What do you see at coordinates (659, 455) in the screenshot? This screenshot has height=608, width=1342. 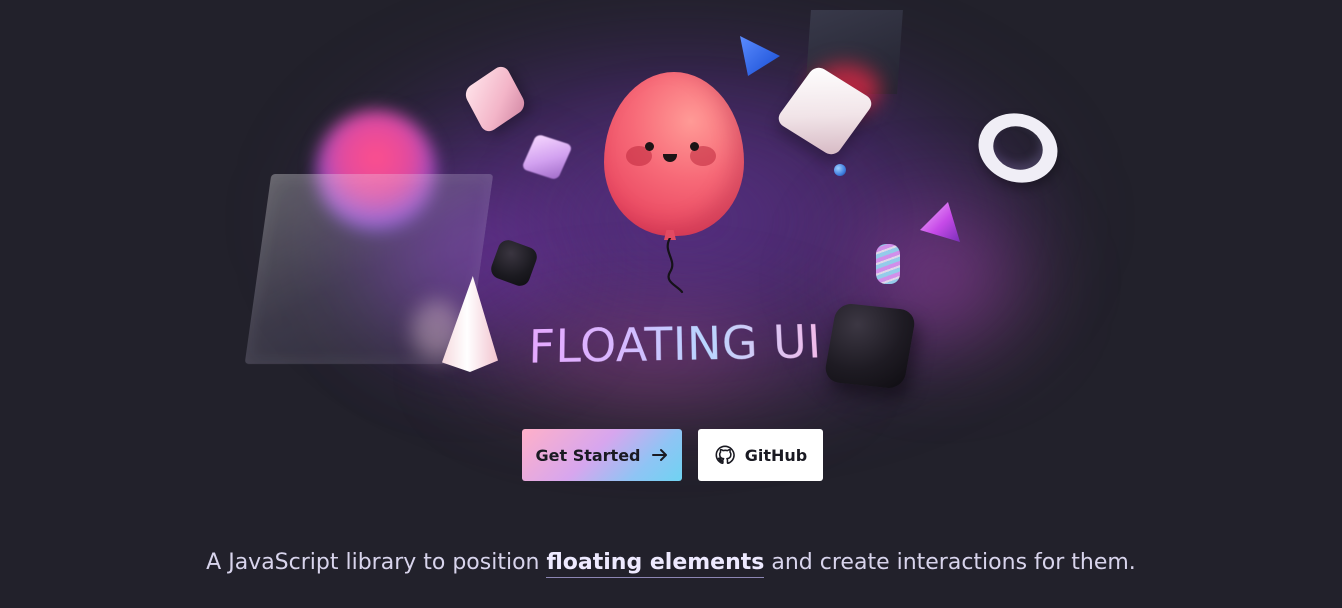 I see `arrow-right-icon` at bounding box center [659, 455].